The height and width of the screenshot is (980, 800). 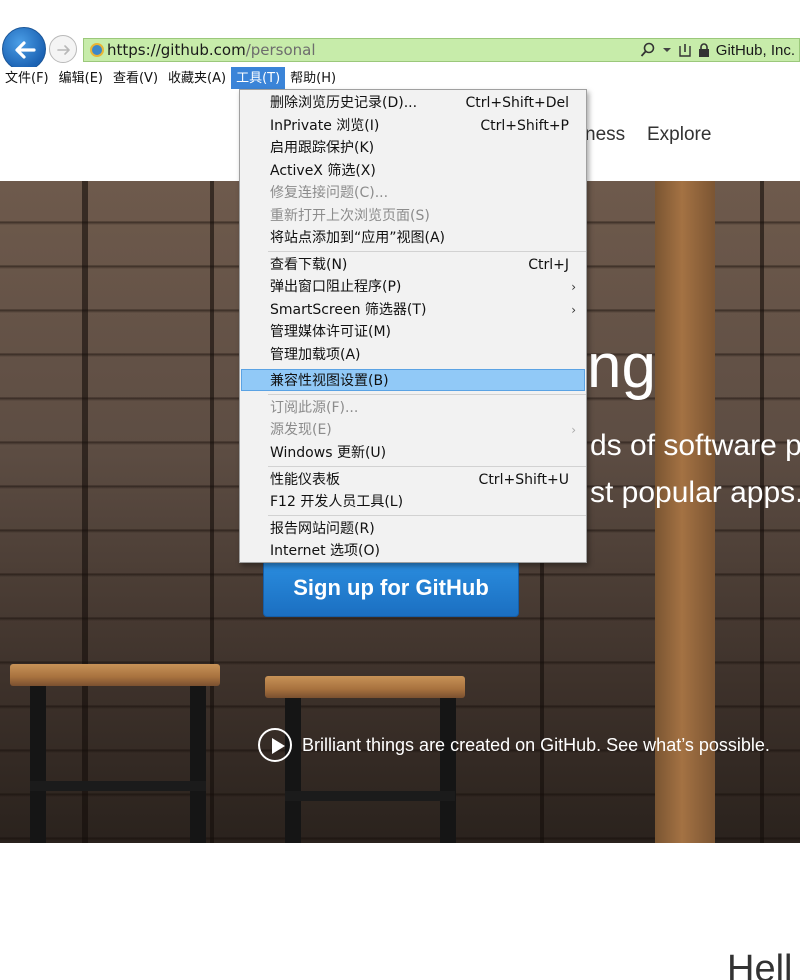 What do you see at coordinates (313, 78) in the screenshot?
I see `menu-help: 帮助(H)` at bounding box center [313, 78].